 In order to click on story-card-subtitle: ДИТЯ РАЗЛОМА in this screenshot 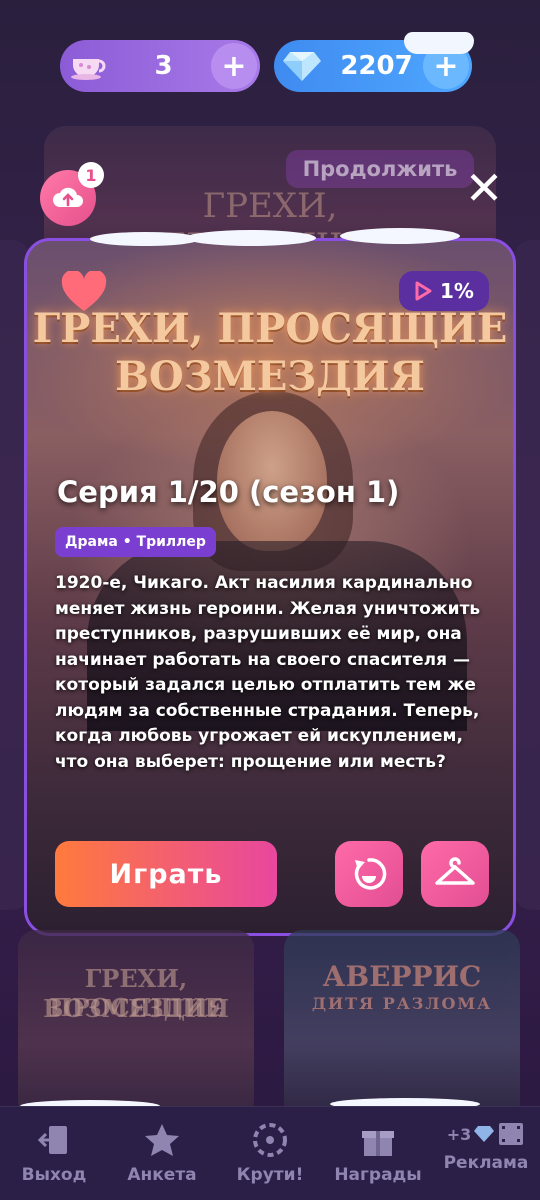, I will do `click(402, 1003)`.